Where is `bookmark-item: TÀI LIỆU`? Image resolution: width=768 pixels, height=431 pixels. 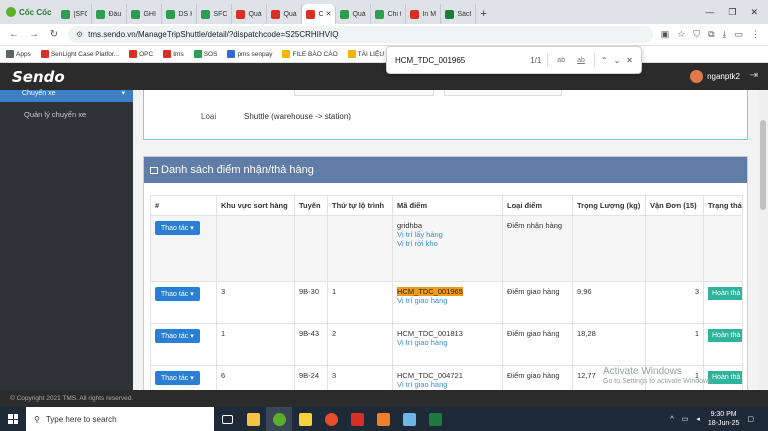 bookmark-item: TÀI LIỆU is located at coordinates (366, 54).